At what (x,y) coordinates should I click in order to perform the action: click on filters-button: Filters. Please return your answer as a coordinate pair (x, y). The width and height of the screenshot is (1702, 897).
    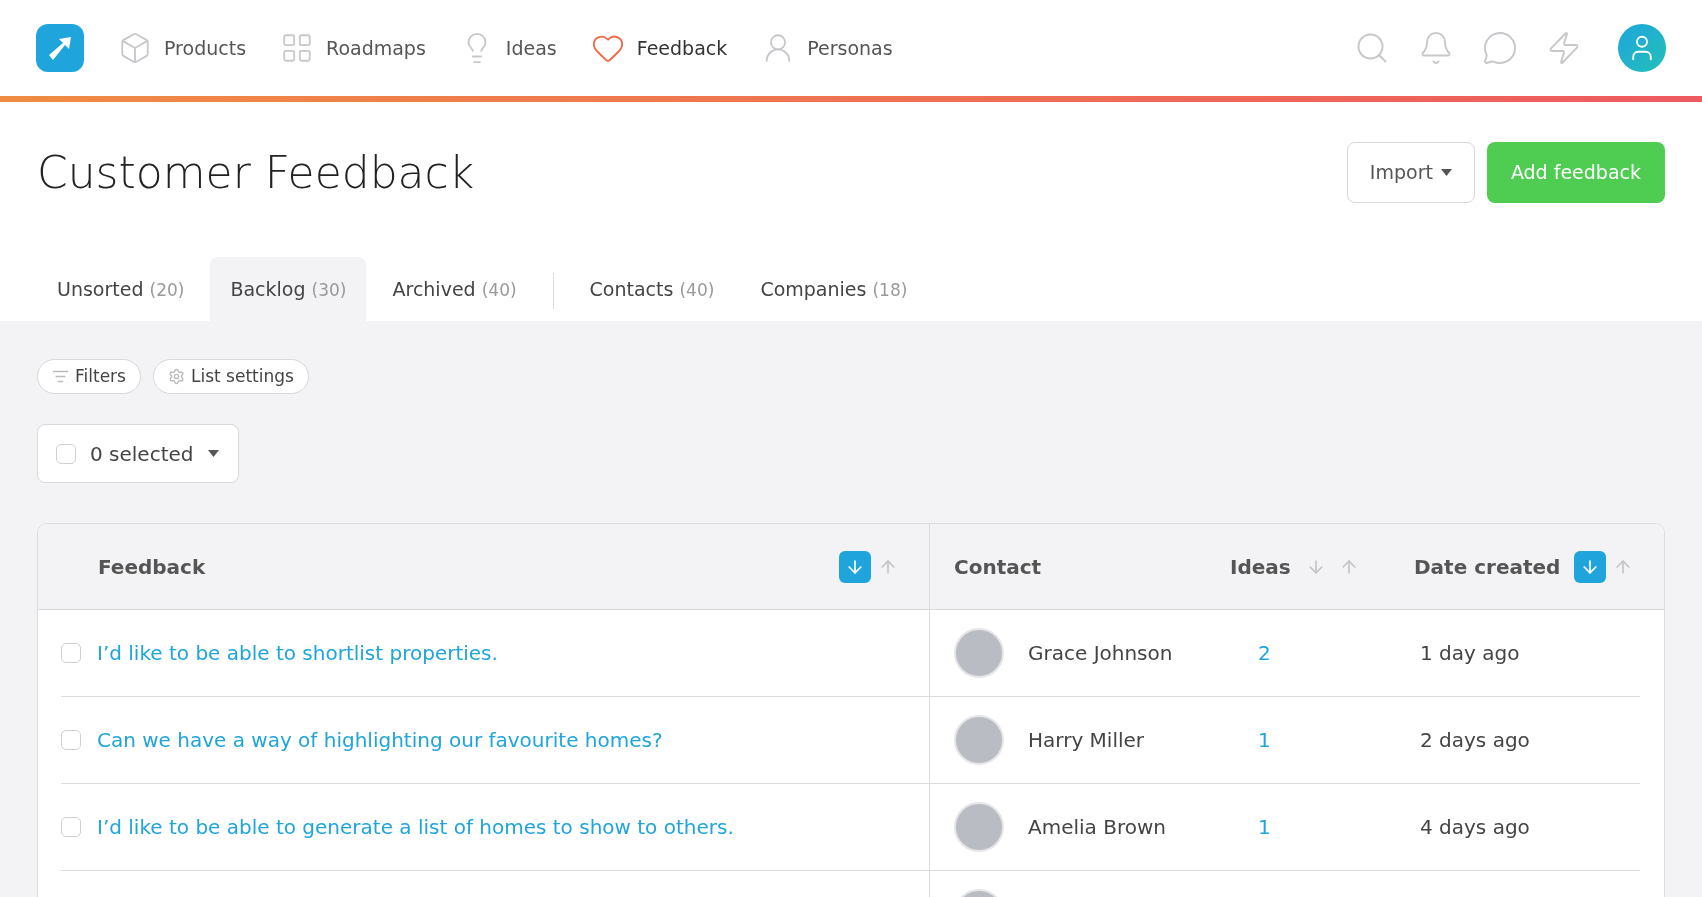
    Looking at the image, I should click on (89, 376).